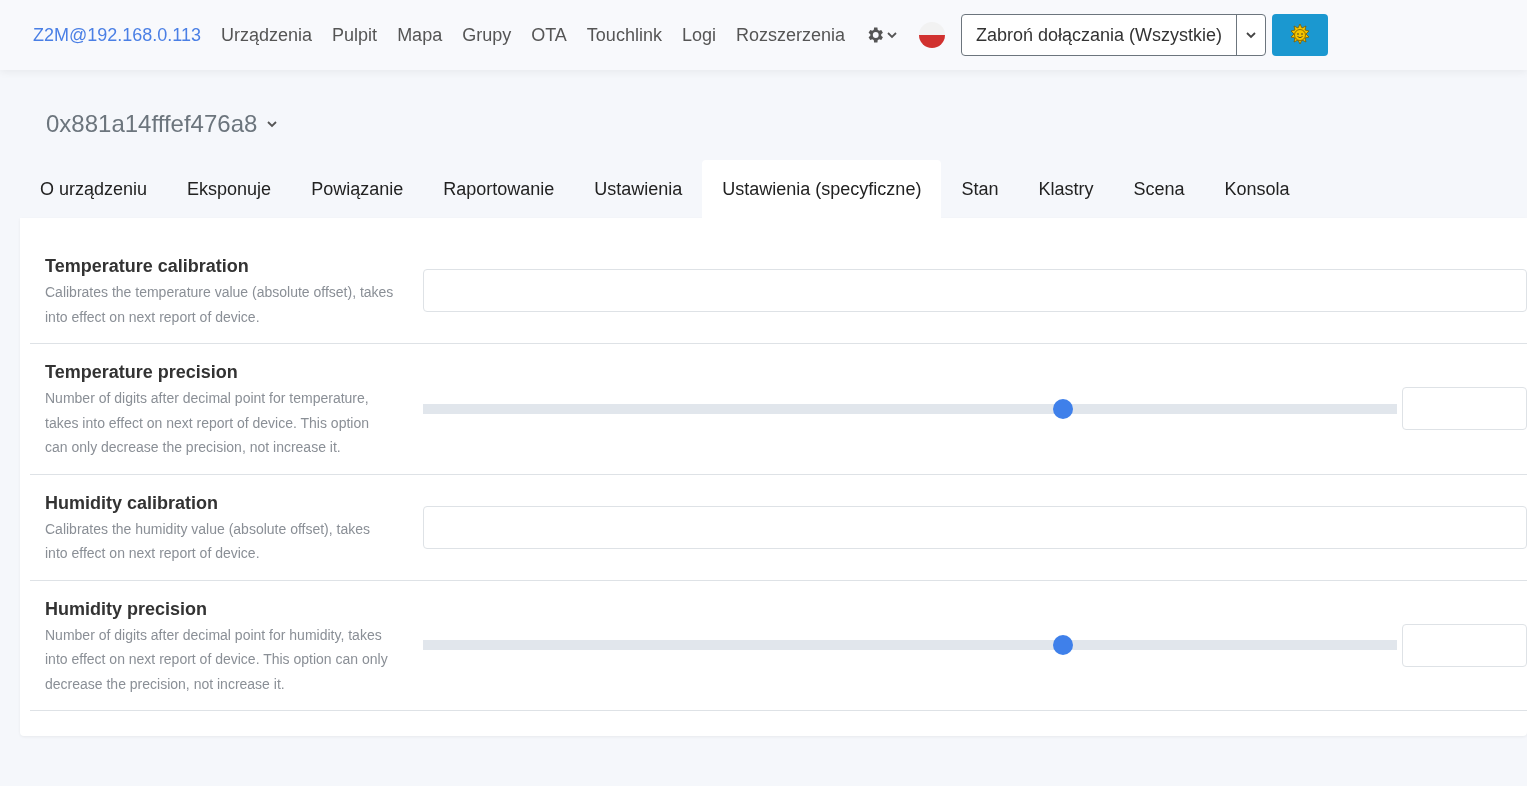  What do you see at coordinates (267, 35) in the screenshot?
I see `nav-link: Urządzenia` at bounding box center [267, 35].